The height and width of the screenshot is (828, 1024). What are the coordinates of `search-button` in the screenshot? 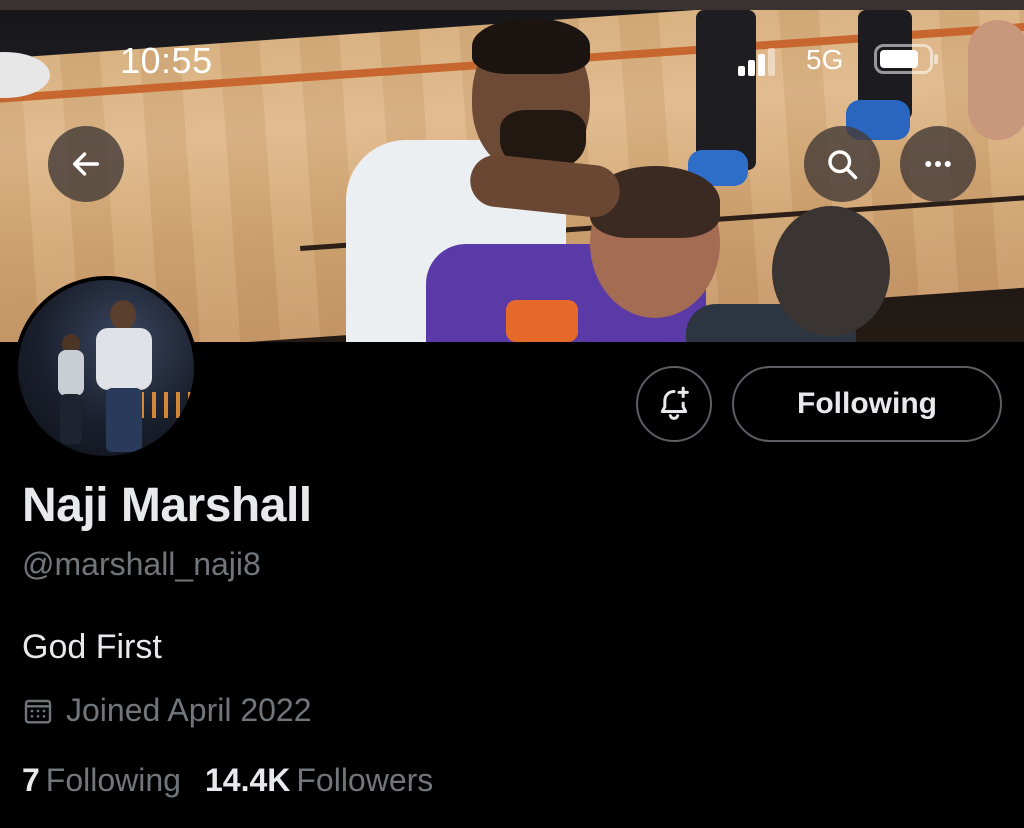 It's located at (842, 164).